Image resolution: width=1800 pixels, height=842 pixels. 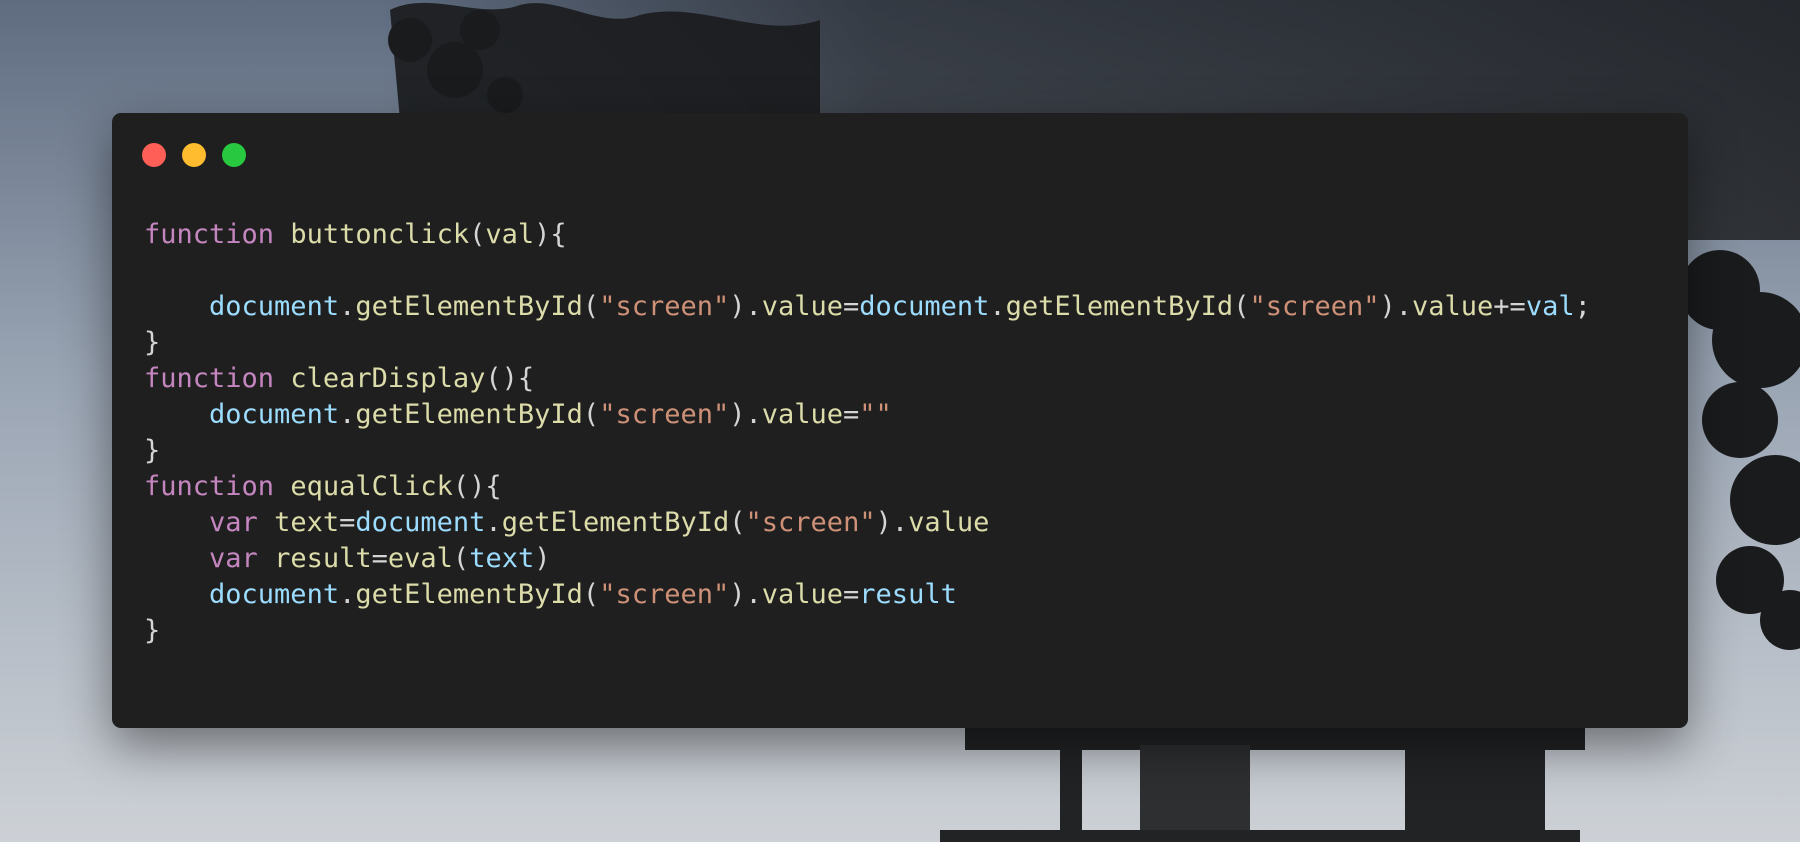 I want to click on window-controls, so click(x=194, y=155).